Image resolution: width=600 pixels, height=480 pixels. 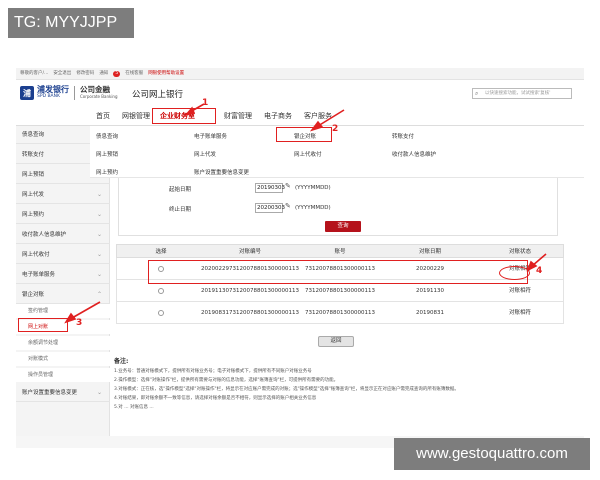 I want to click on dd-online-presale: 网上预销, so click(x=107, y=154).